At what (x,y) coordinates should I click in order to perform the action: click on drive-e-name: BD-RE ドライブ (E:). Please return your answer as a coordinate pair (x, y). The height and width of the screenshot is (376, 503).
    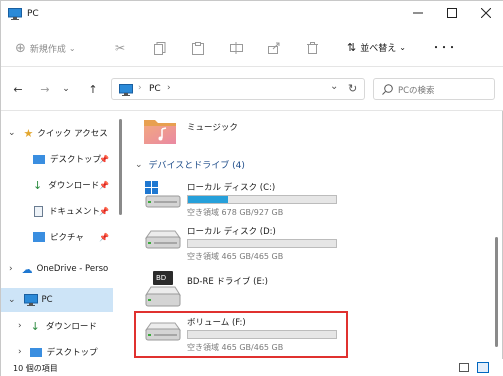
    Looking at the image, I should click on (227, 281).